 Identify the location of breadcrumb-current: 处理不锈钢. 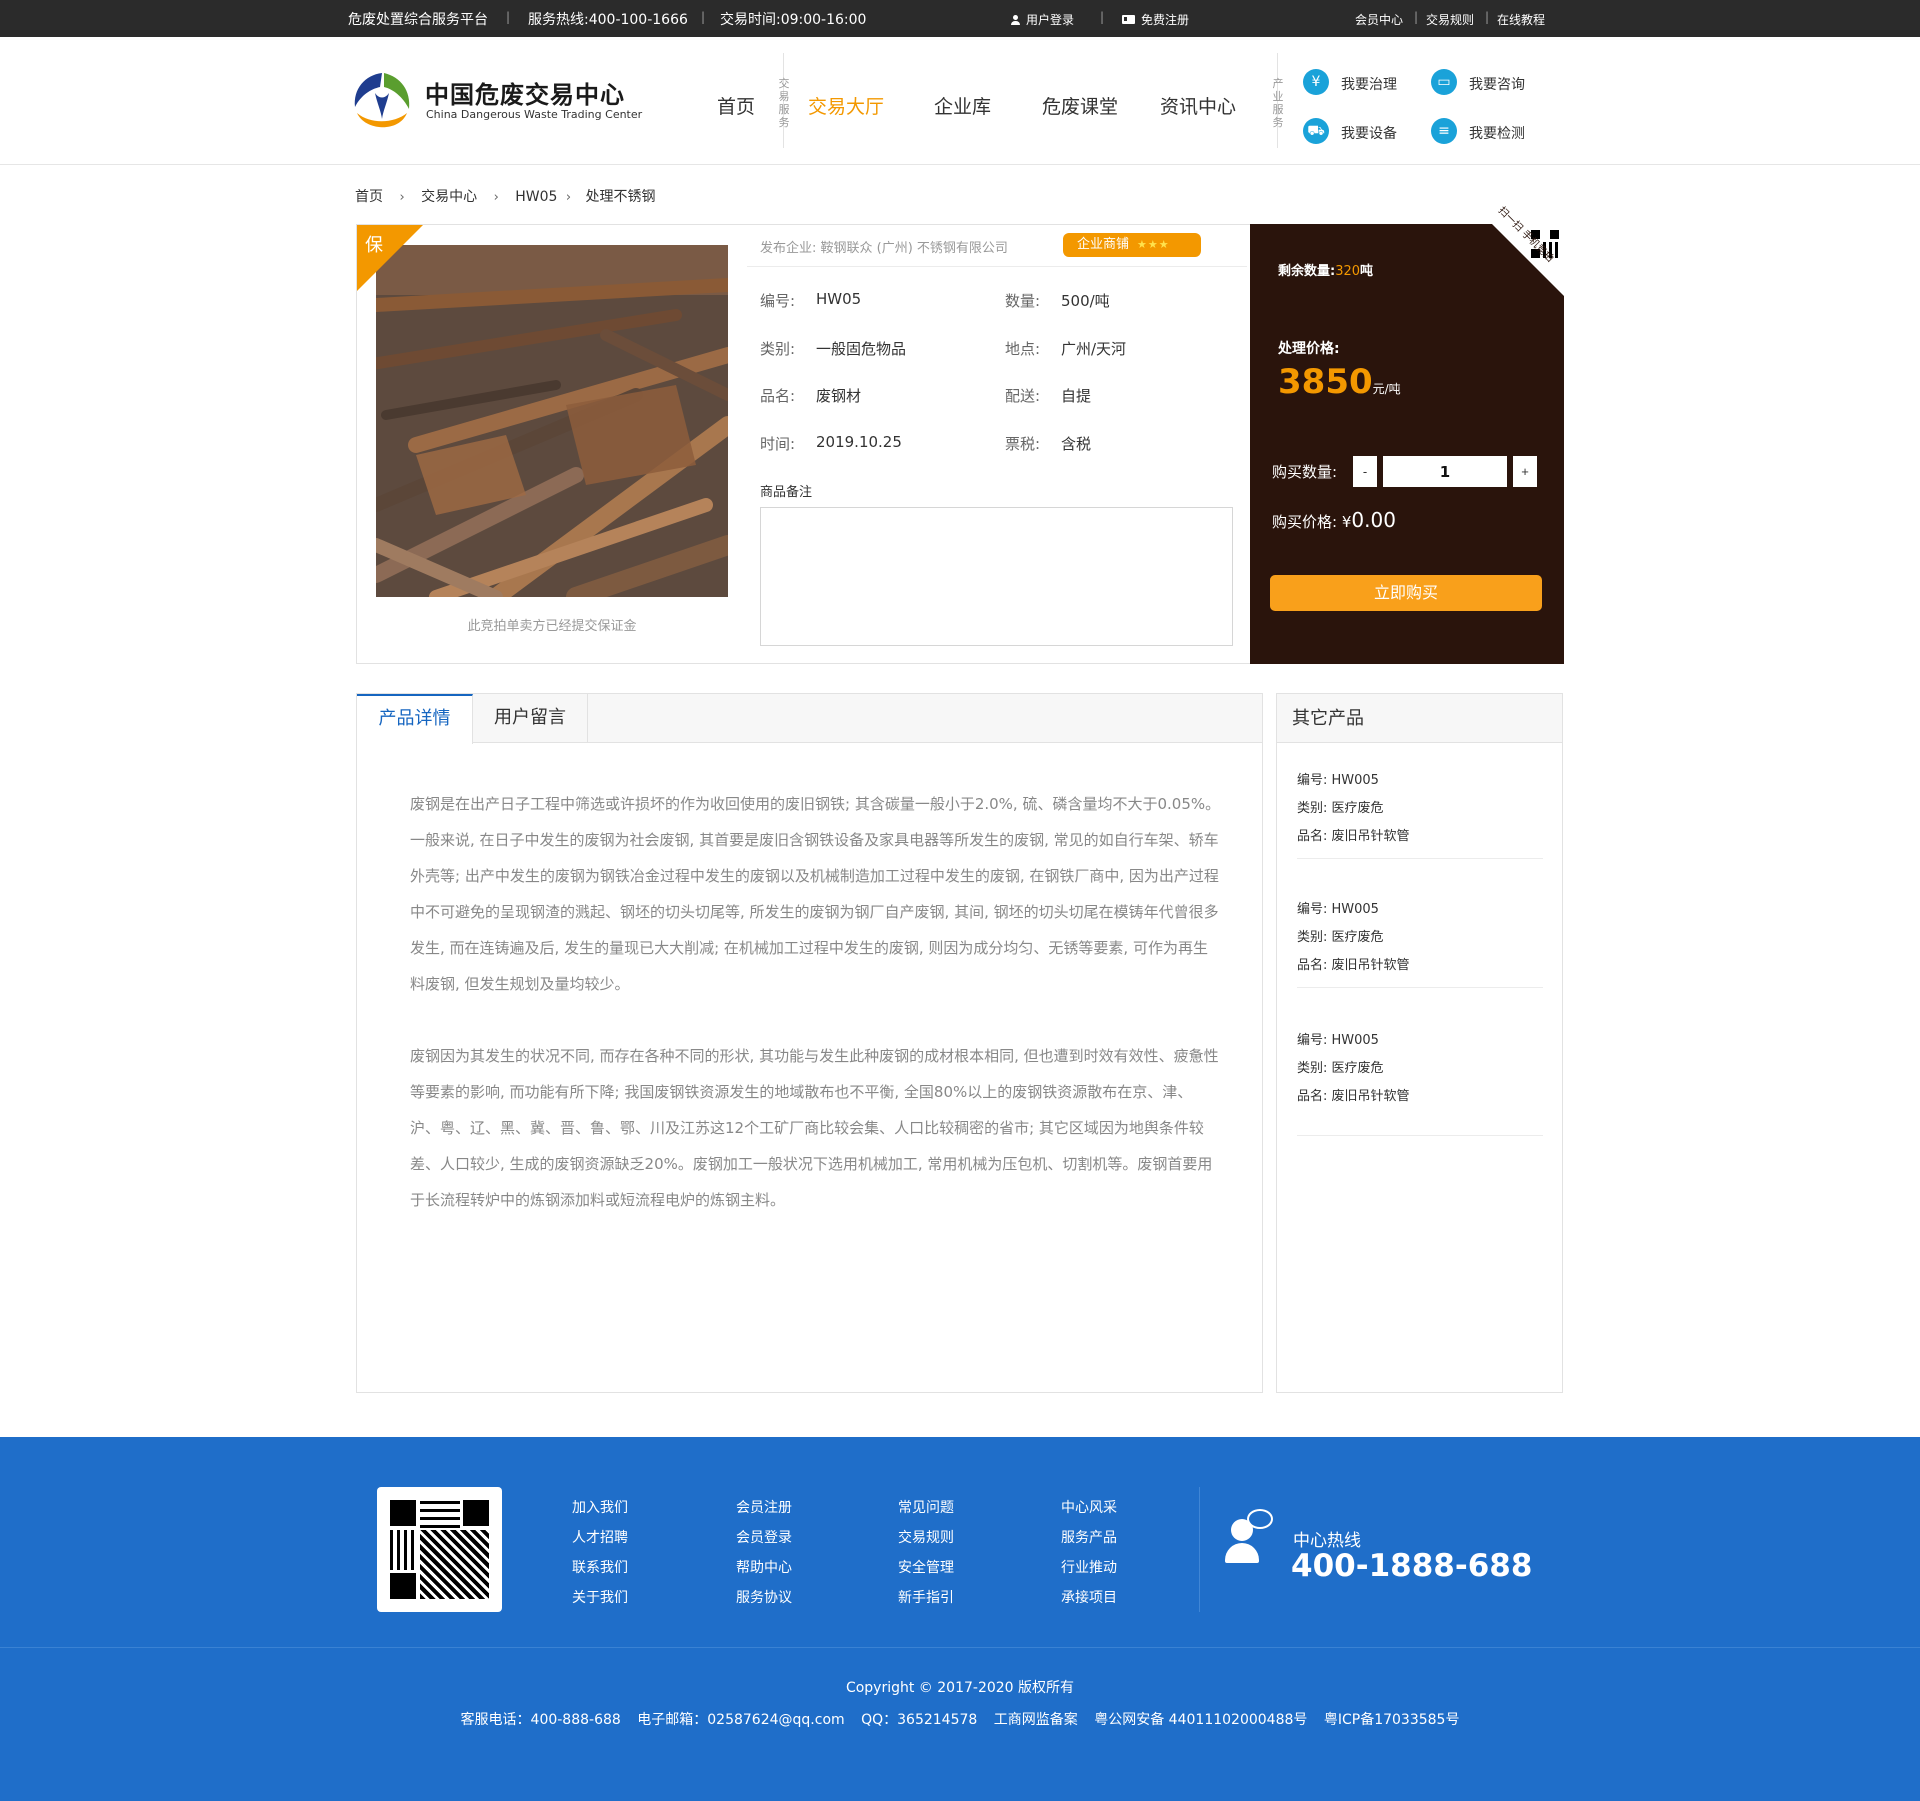
(620, 197).